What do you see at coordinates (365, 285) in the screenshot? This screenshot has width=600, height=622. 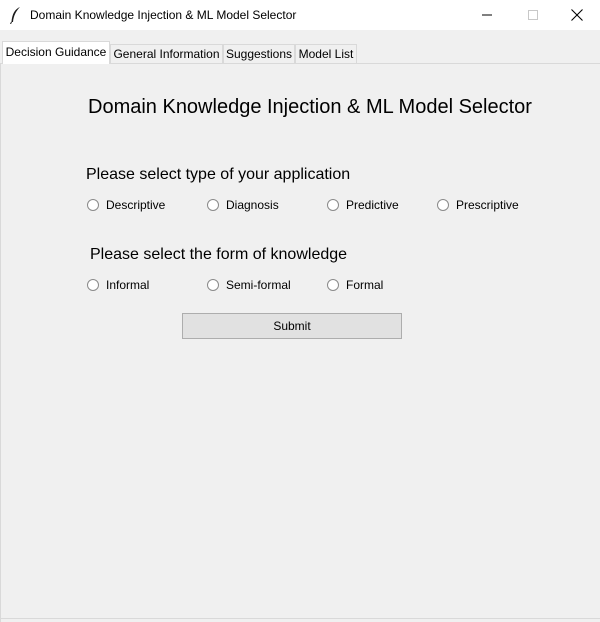 I see `radio-label: Formal` at bounding box center [365, 285].